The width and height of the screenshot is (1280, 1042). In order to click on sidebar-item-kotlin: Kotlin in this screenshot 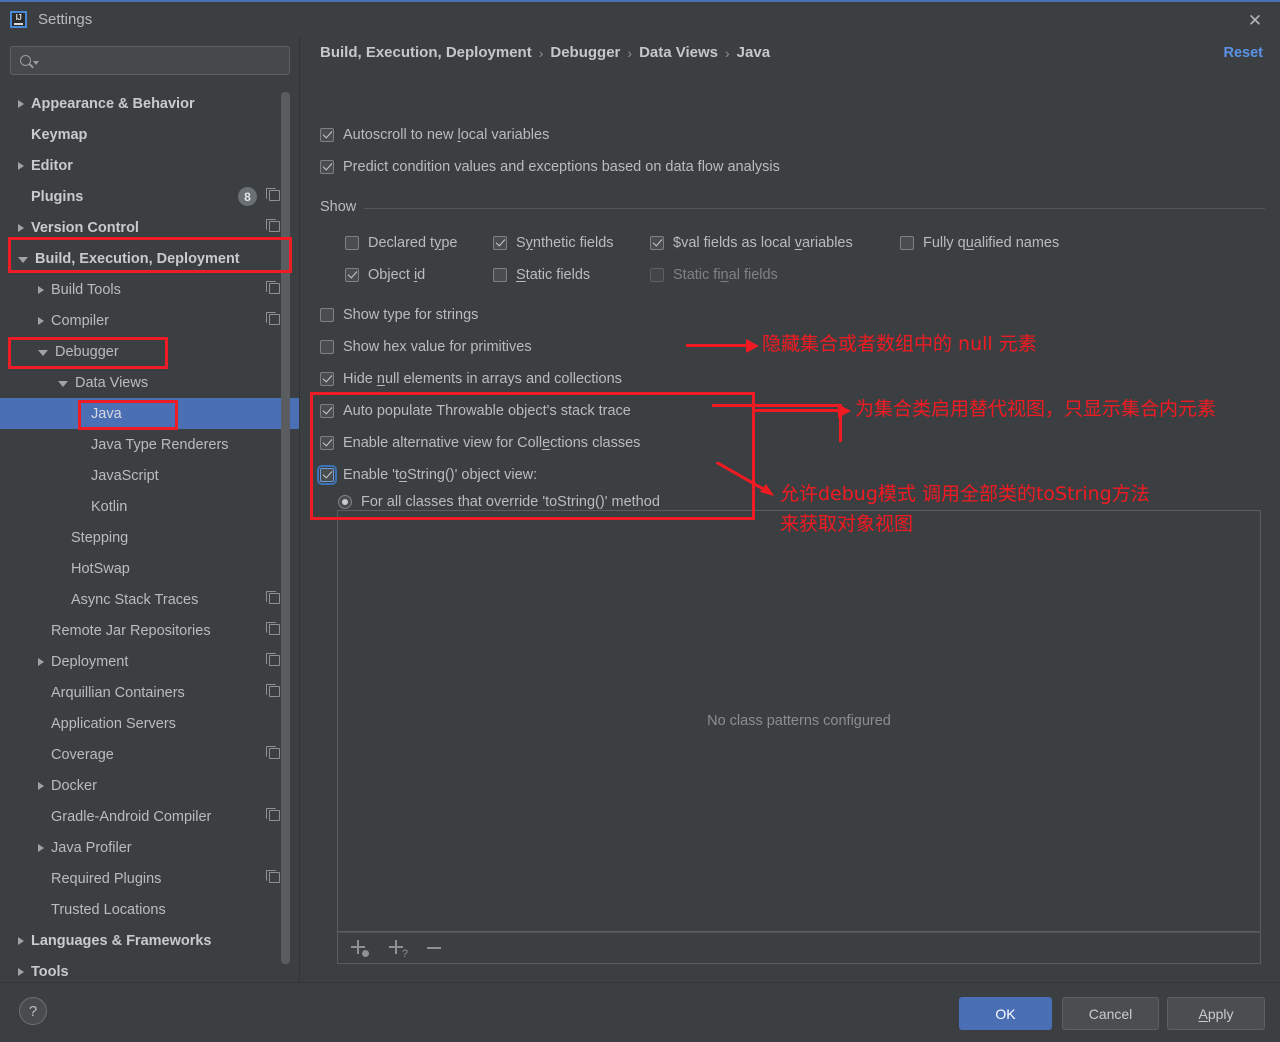, I will do `click(150, 506)`.